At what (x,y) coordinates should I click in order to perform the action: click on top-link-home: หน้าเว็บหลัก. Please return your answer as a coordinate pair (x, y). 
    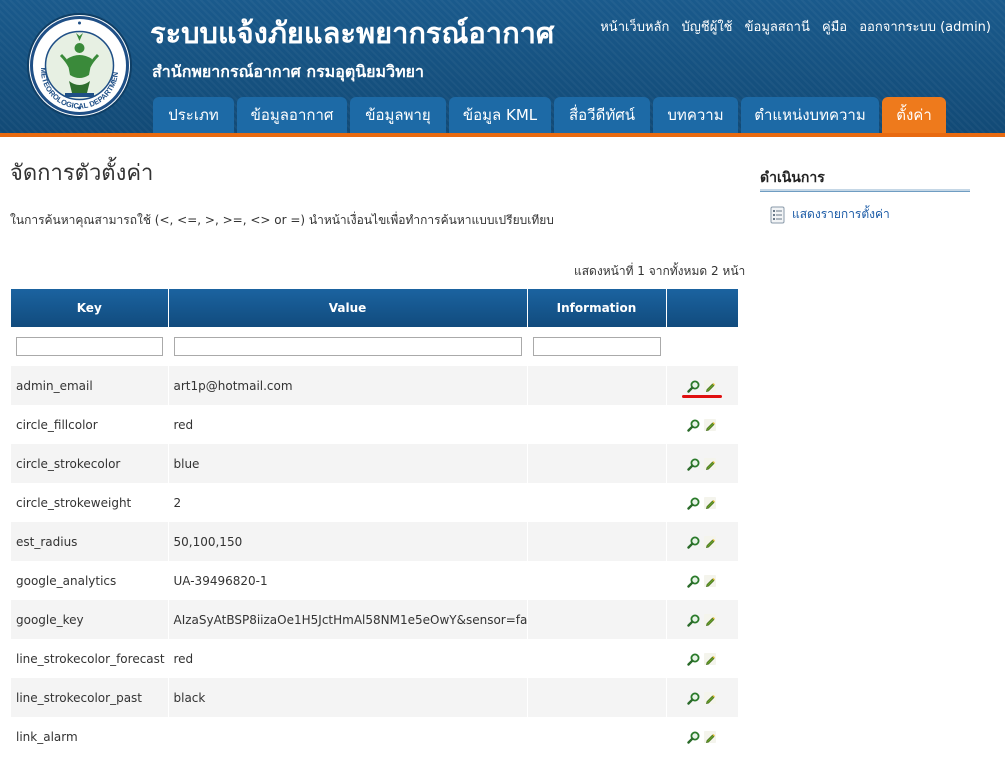
    Looking at the image, I should click on (634, 27).